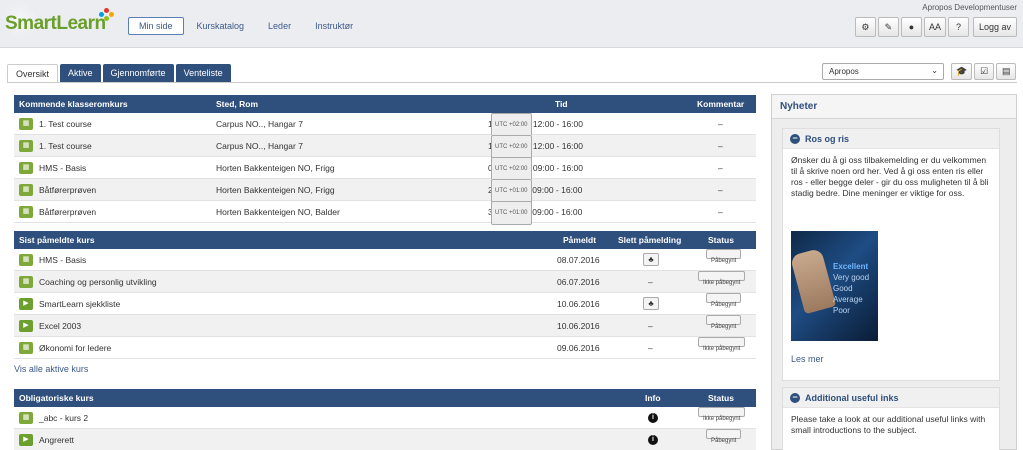 The height and width of the screenshot is (450, 1023). I want to click on table-row: ▦ HMS - Basis 08.07.2016 ♣ Påbegynt, so click(385, 260).